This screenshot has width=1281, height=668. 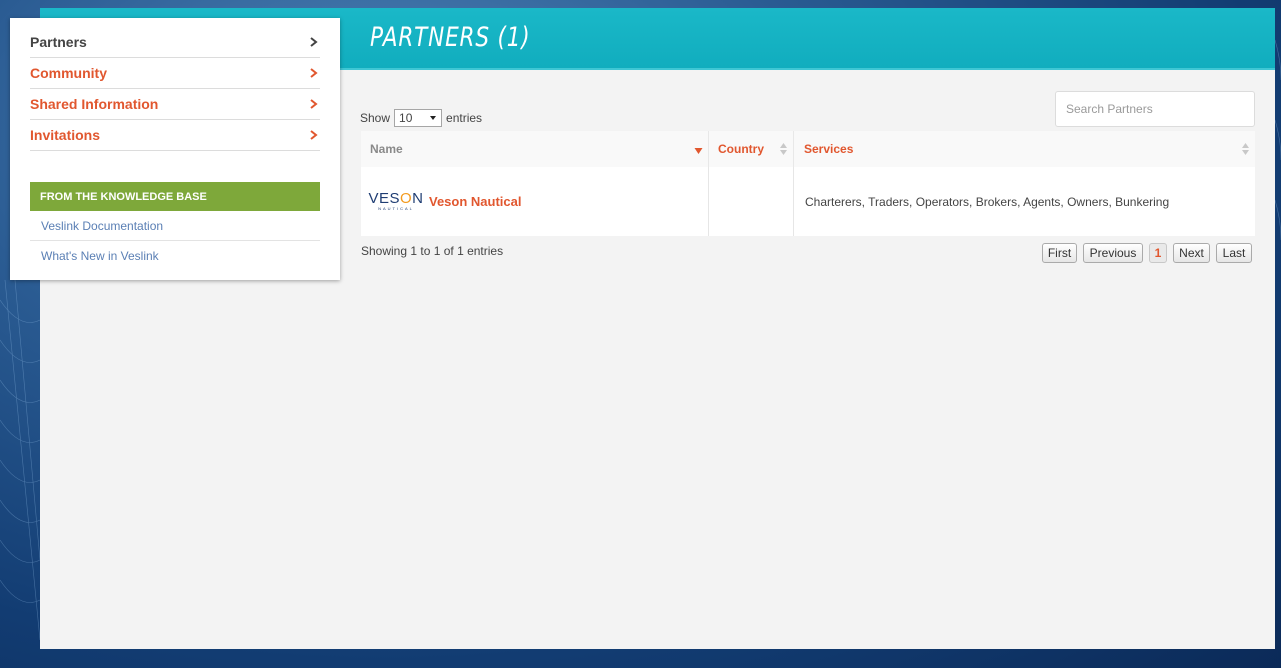 I want to click on pagination: First Previous 1 Next Last, so click(x=1147, y=253).